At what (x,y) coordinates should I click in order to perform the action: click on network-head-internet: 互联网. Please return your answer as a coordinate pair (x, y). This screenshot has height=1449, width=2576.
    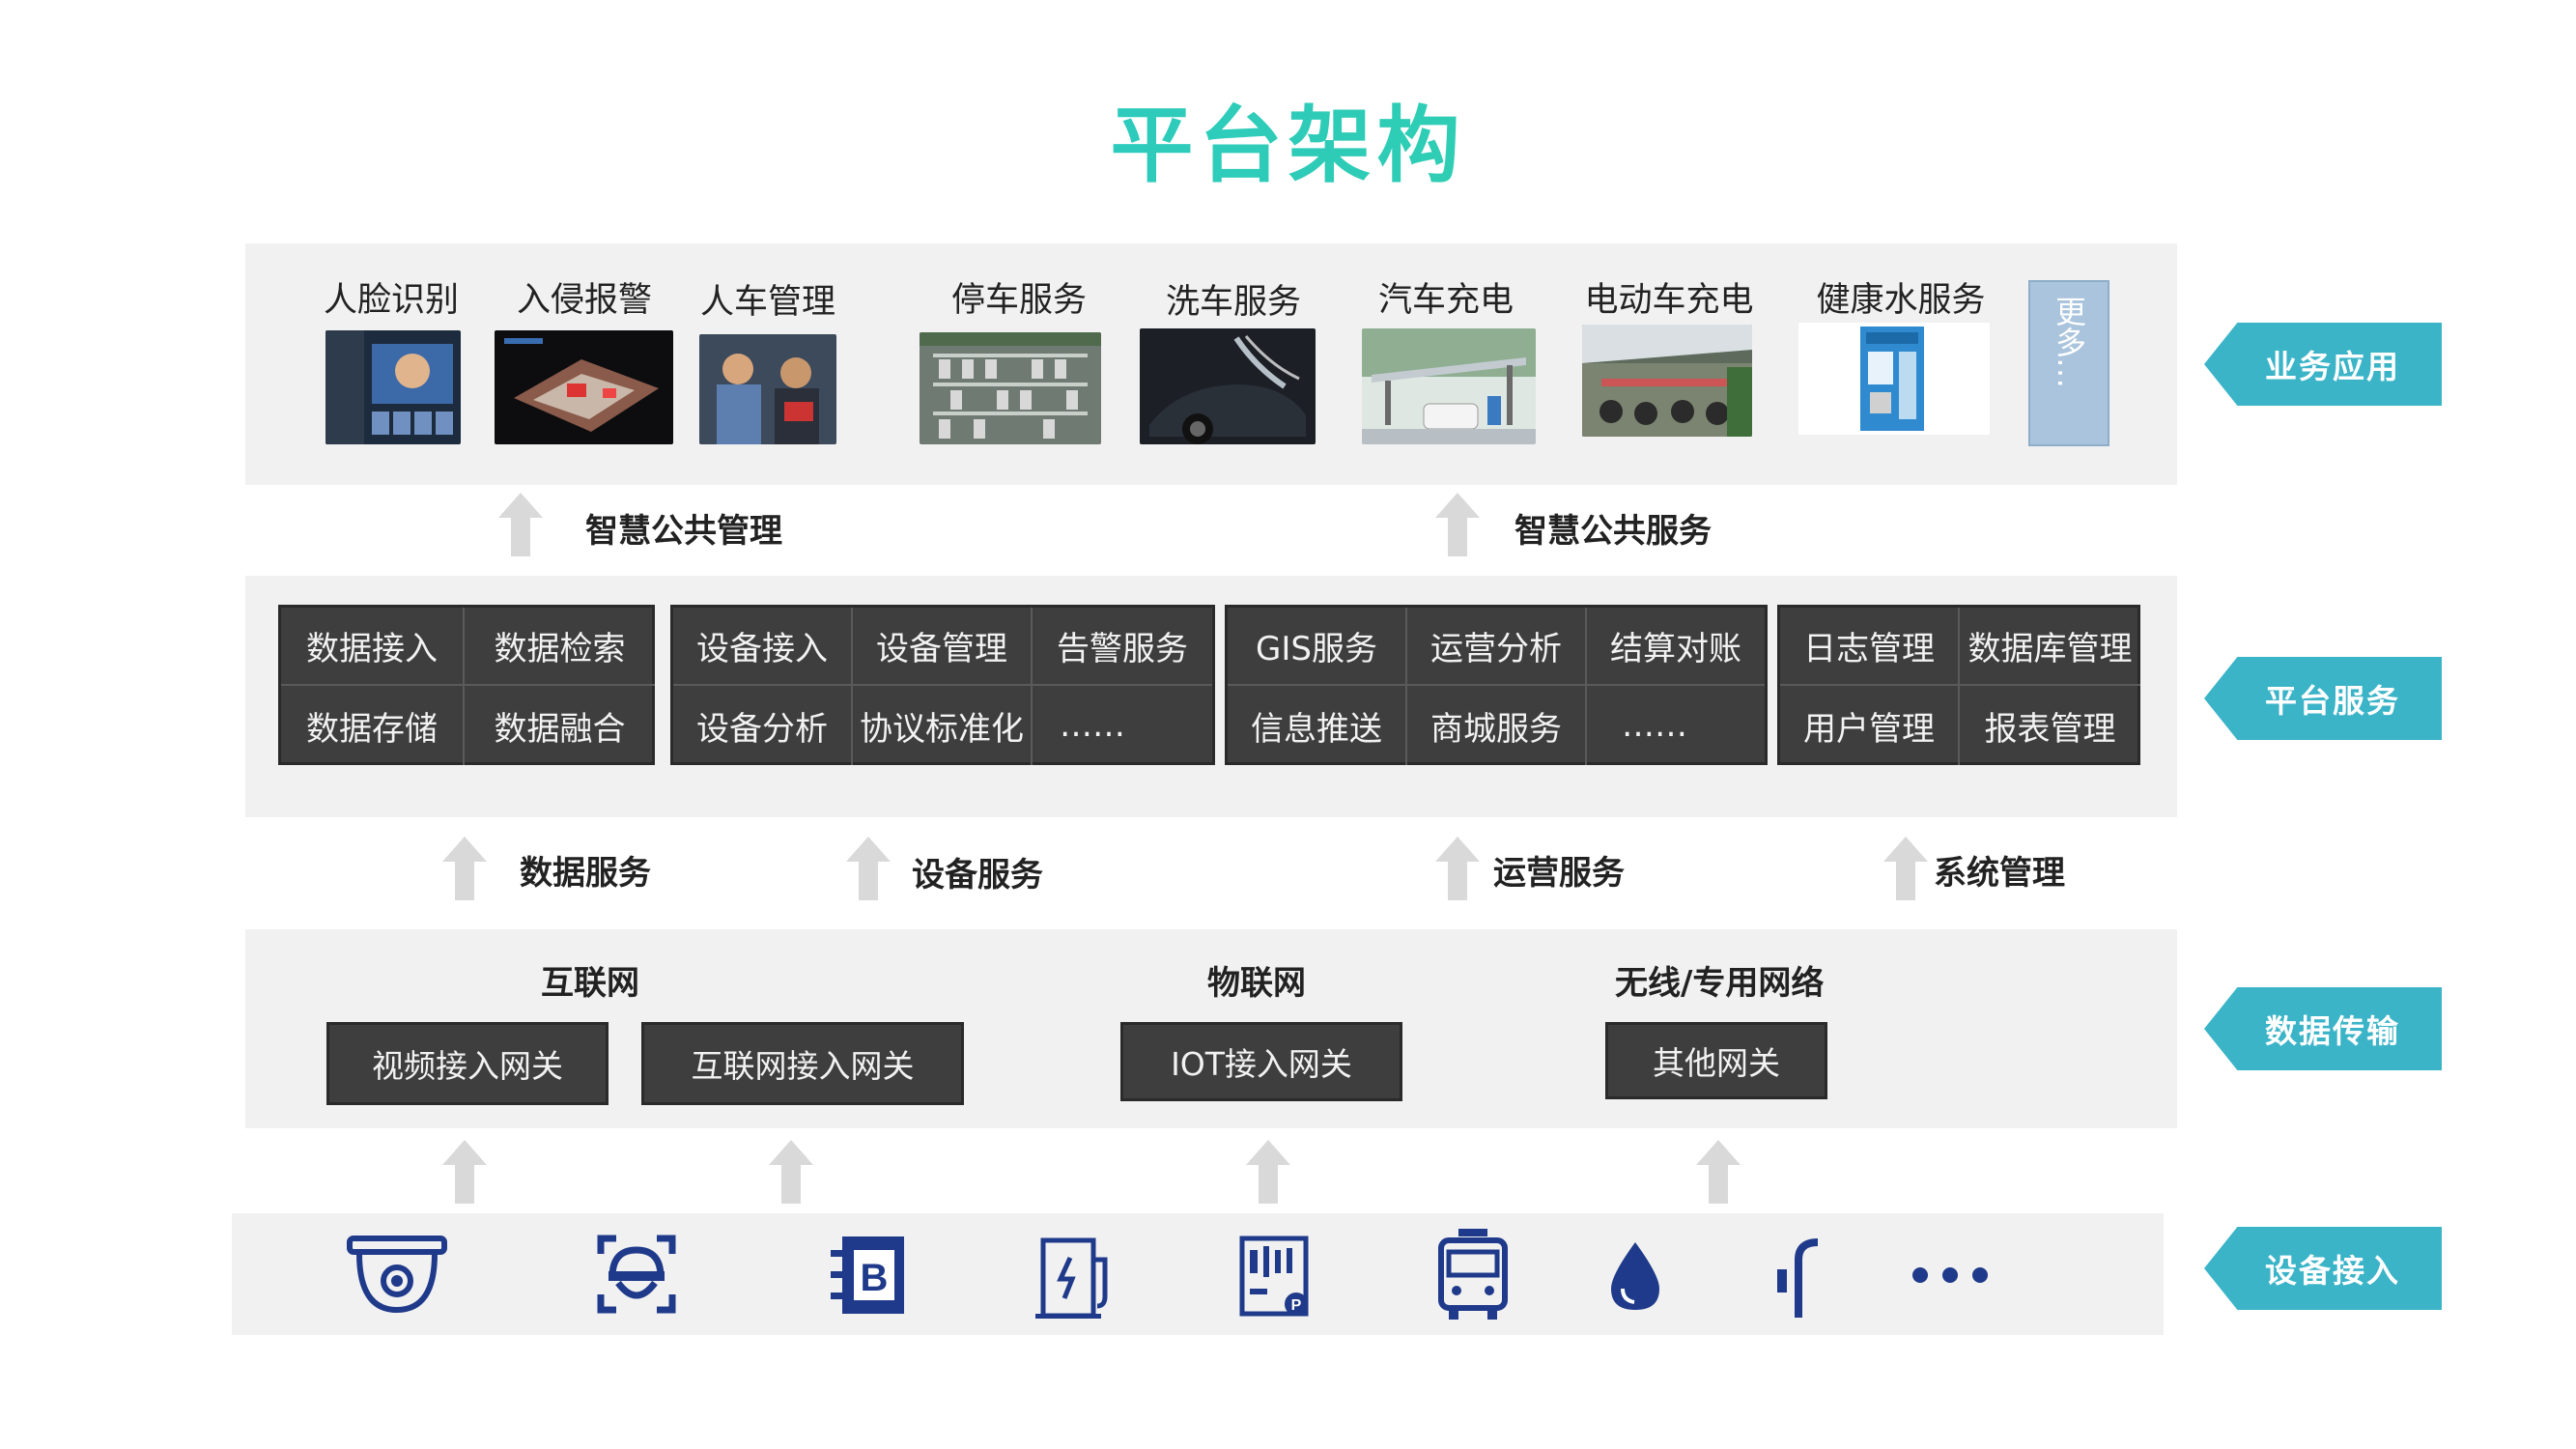
    Looking at the image, I should click on (590, 983).